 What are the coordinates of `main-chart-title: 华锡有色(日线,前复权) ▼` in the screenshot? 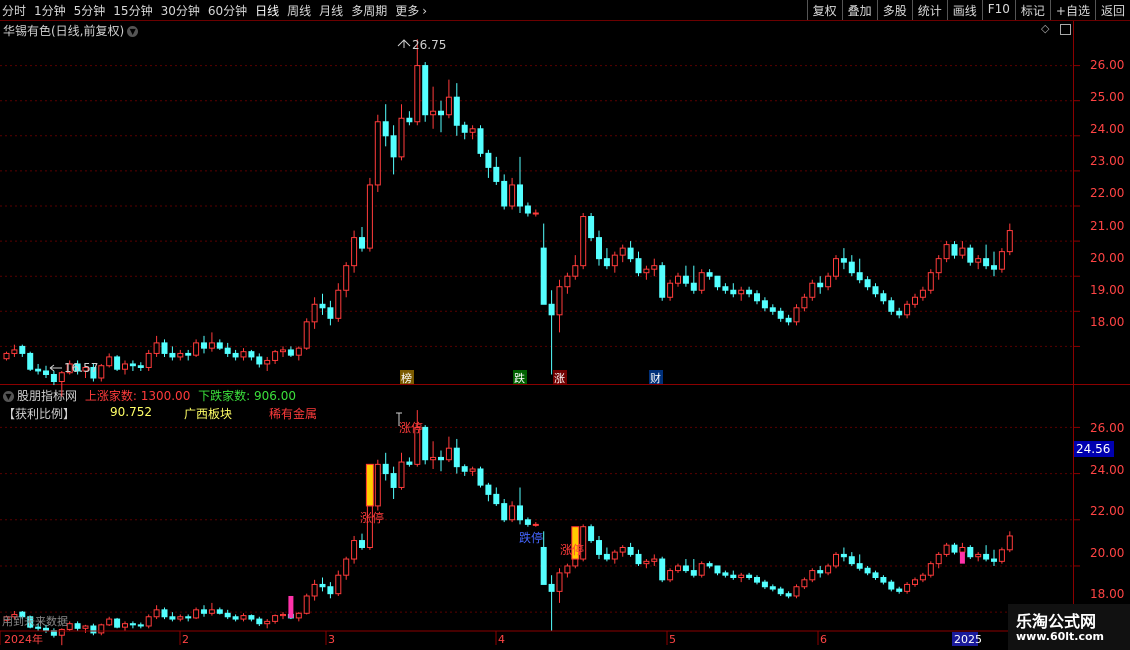 It's located at (71, 30).